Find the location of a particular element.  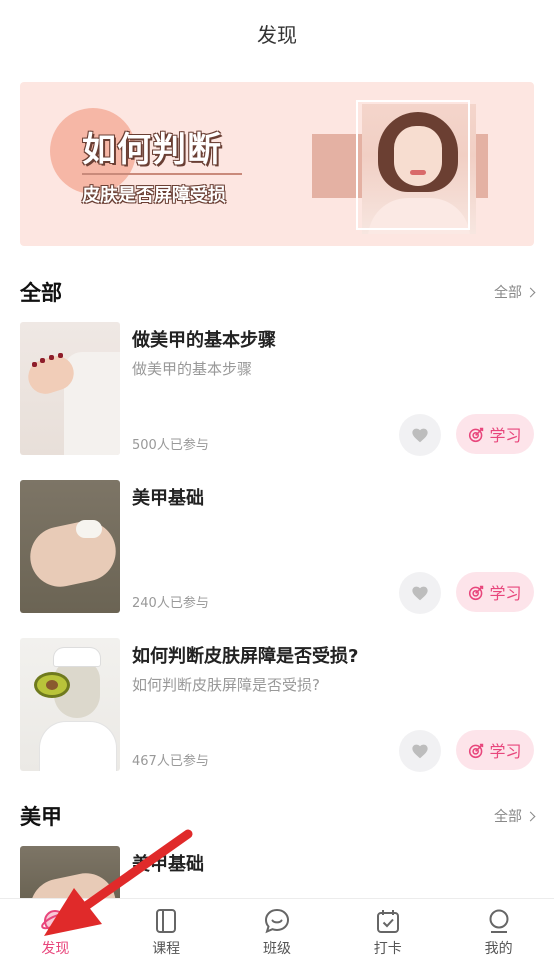

course-item: 如何判断皮肤屏障是否受损? 如何判断皮肤屏障是否受损? 467人已参与 学习 is located at coordinates (277, 705).